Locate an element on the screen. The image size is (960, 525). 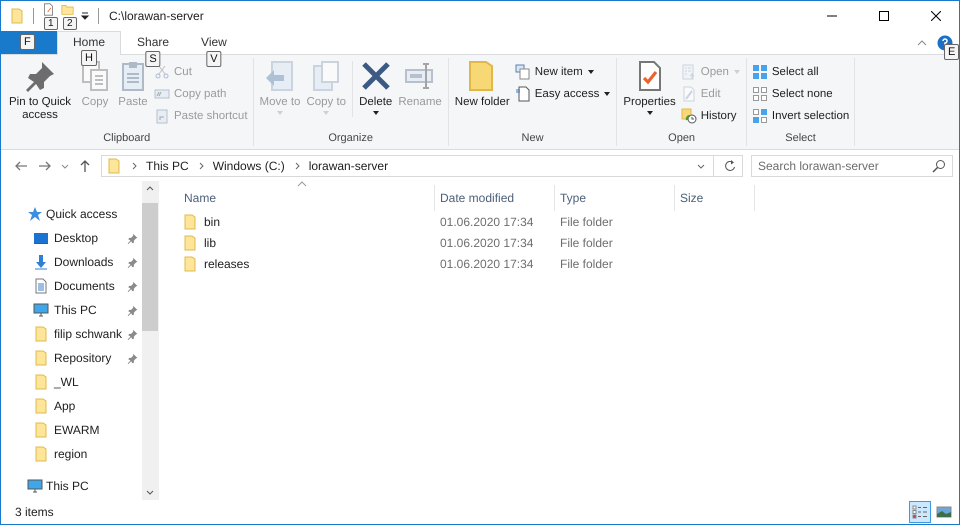
file-name: releases is located at coordinates (307, 264).